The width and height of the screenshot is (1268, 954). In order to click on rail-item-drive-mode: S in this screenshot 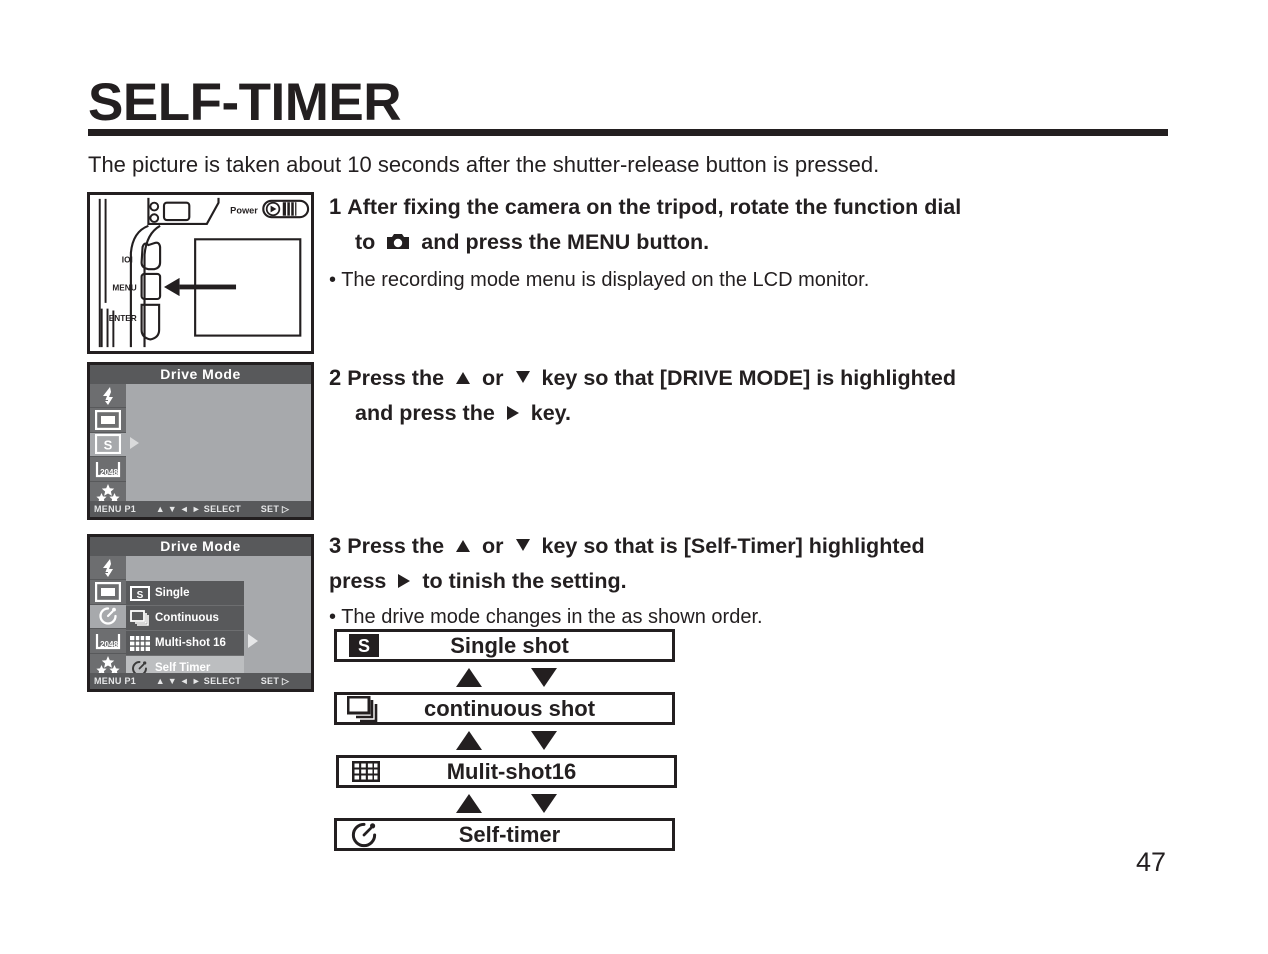, I will do `click(108, 445)`.